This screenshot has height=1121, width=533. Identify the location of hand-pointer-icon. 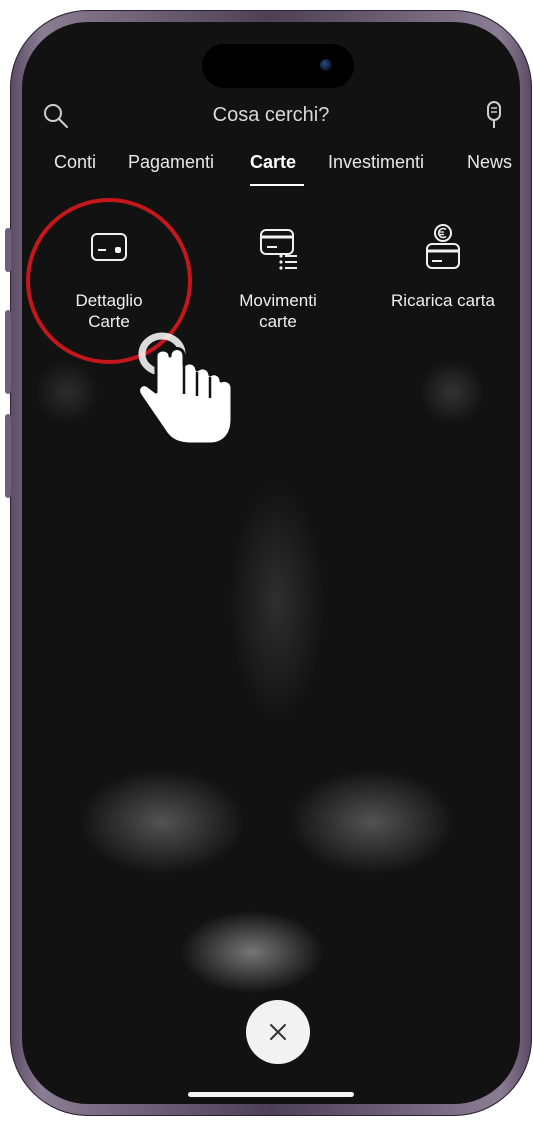
(185, 389).